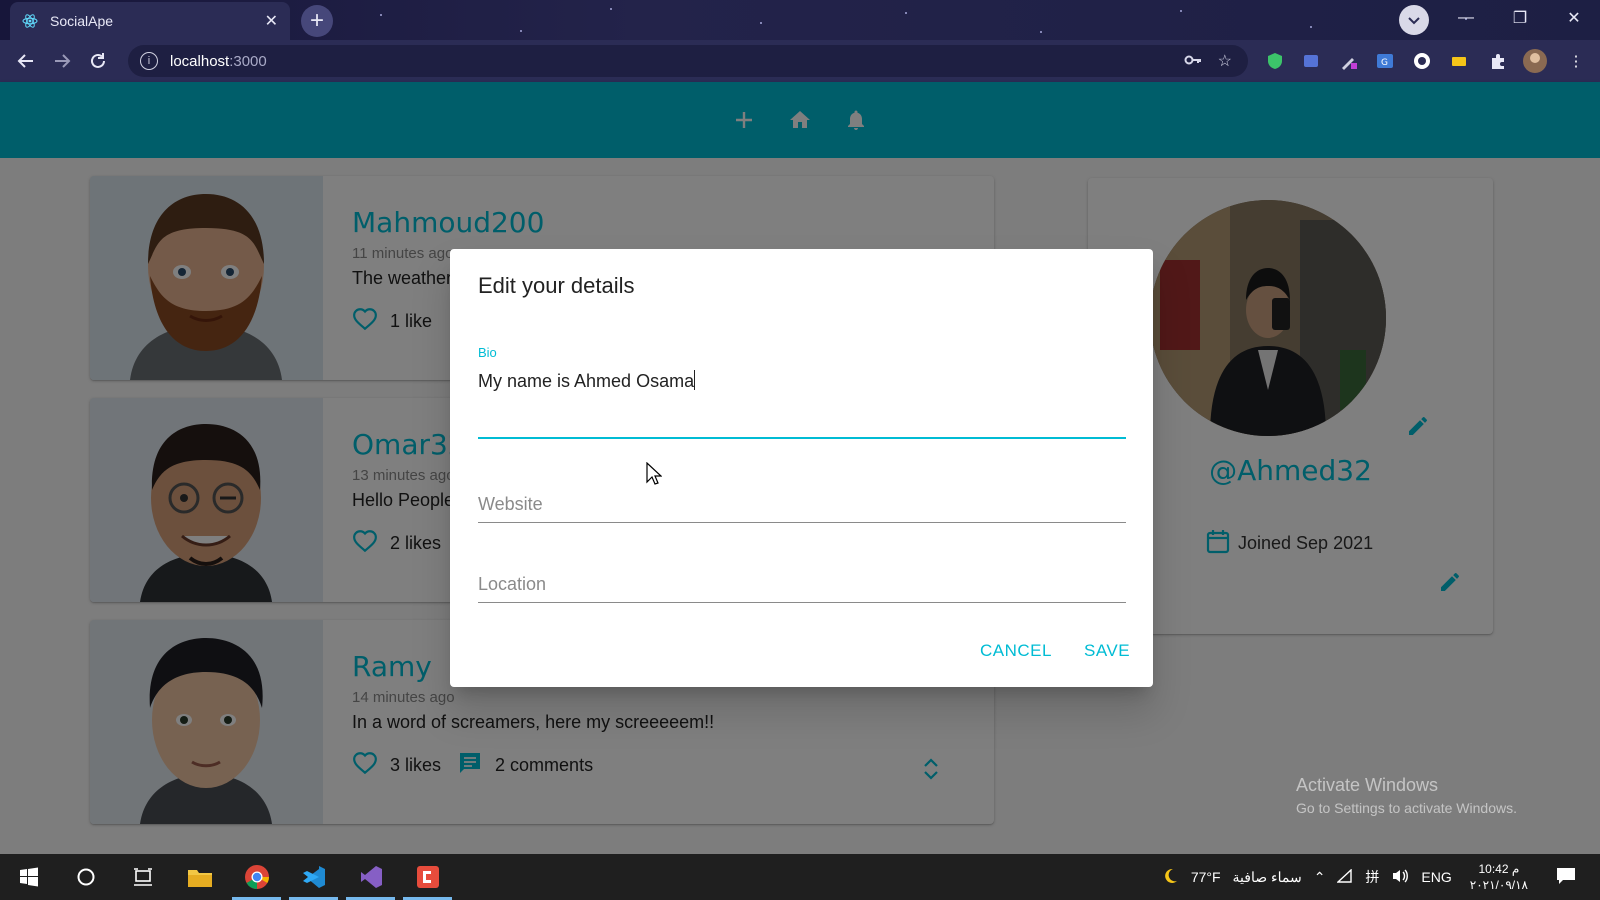 The height and width of the screenshot is (900, 1600). I want to click on weather-temperature: 77°F, so click(1206, 877).